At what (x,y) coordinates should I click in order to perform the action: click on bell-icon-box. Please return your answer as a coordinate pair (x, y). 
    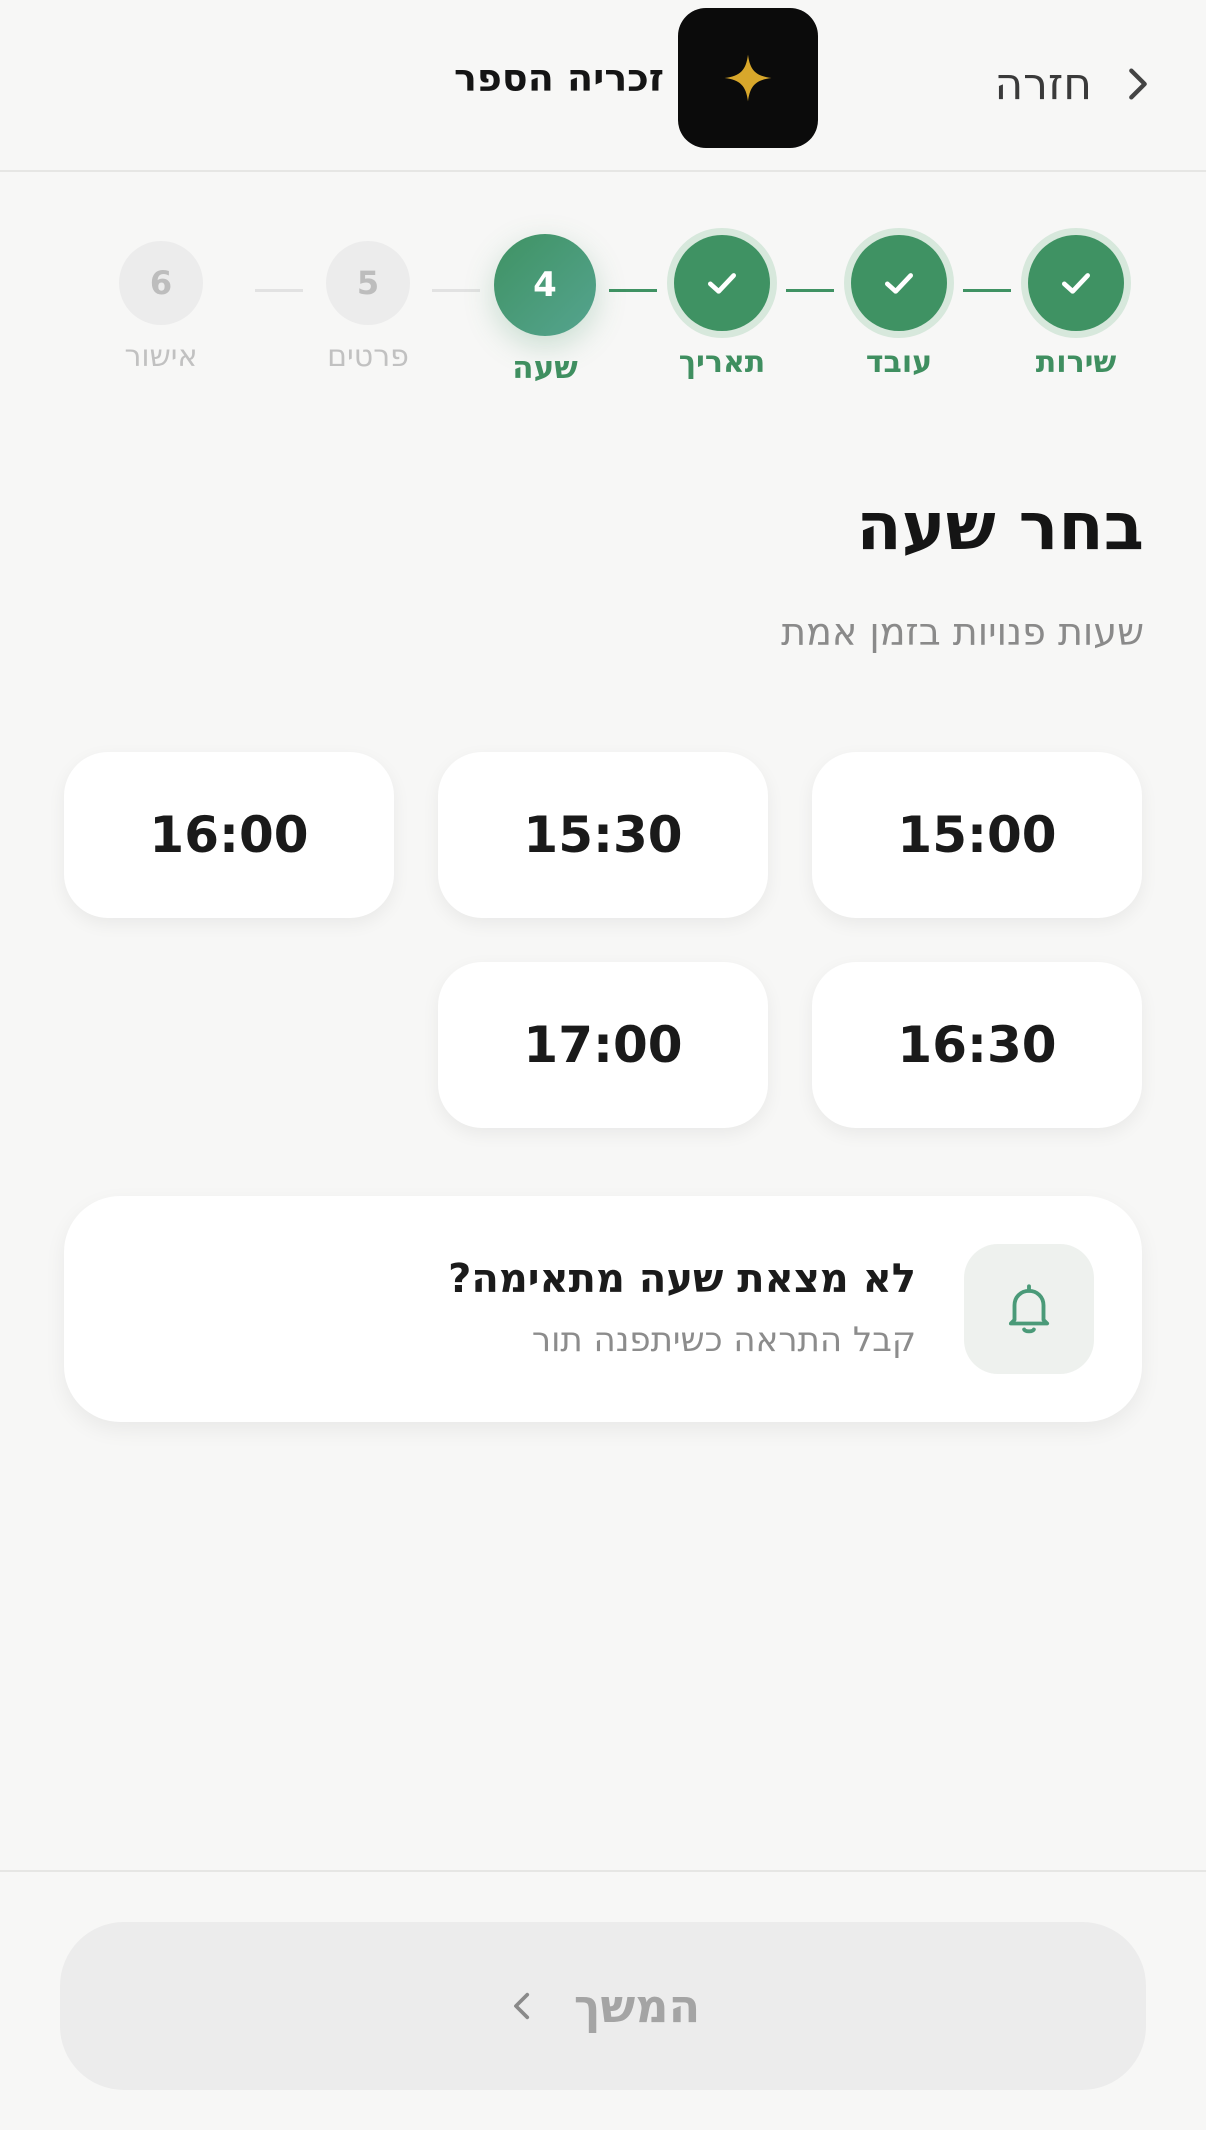
    Looking at the image, I should click on (1029, 1309).